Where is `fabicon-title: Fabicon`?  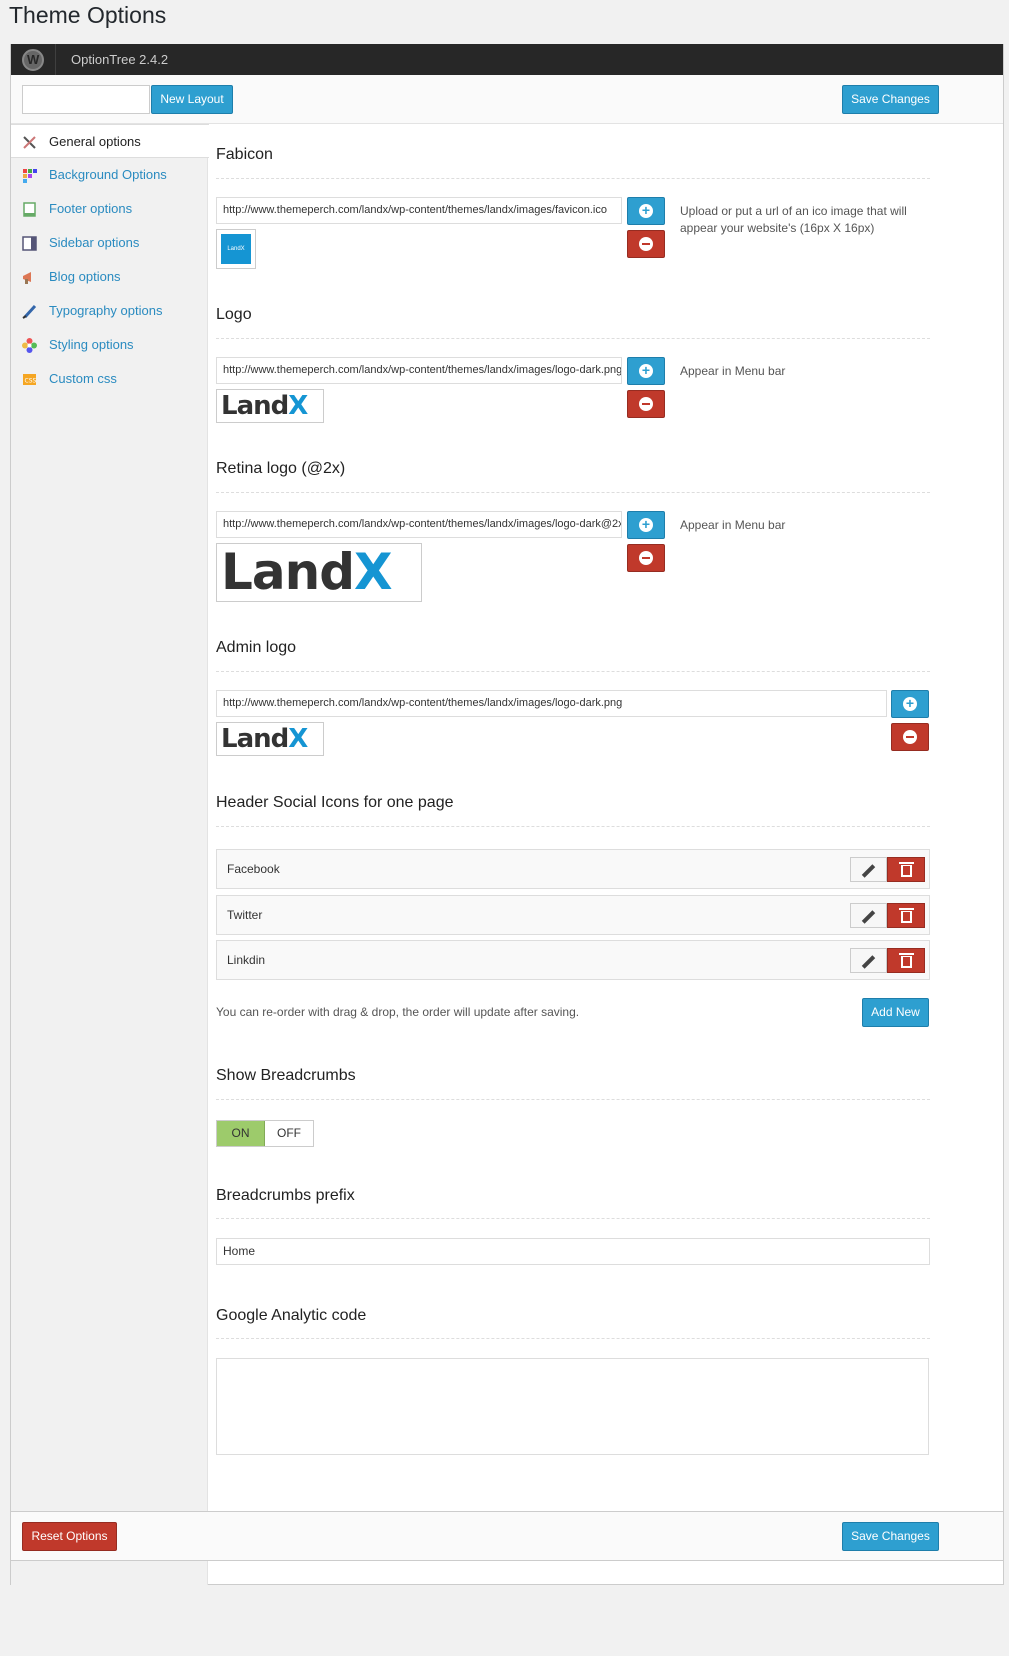 fabicon-title: Fabicon is located at coordinates (244, 154).